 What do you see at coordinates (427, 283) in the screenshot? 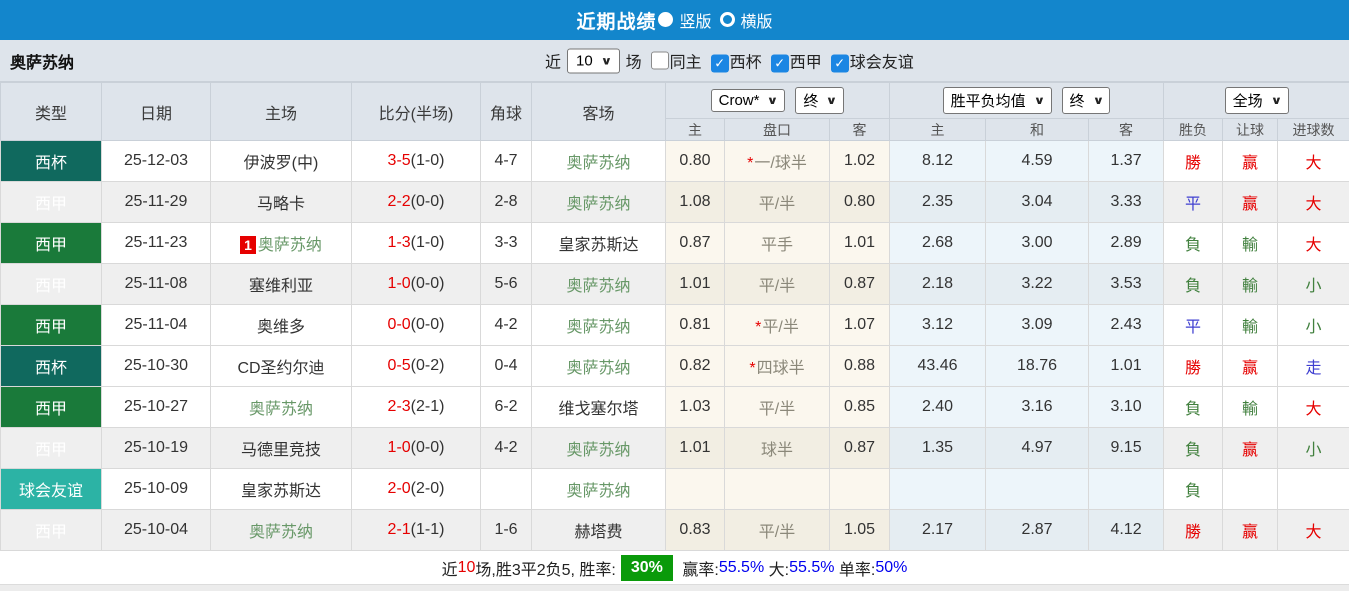
I see `halftime-score: (0-0)` at bounding box center [427, 283].